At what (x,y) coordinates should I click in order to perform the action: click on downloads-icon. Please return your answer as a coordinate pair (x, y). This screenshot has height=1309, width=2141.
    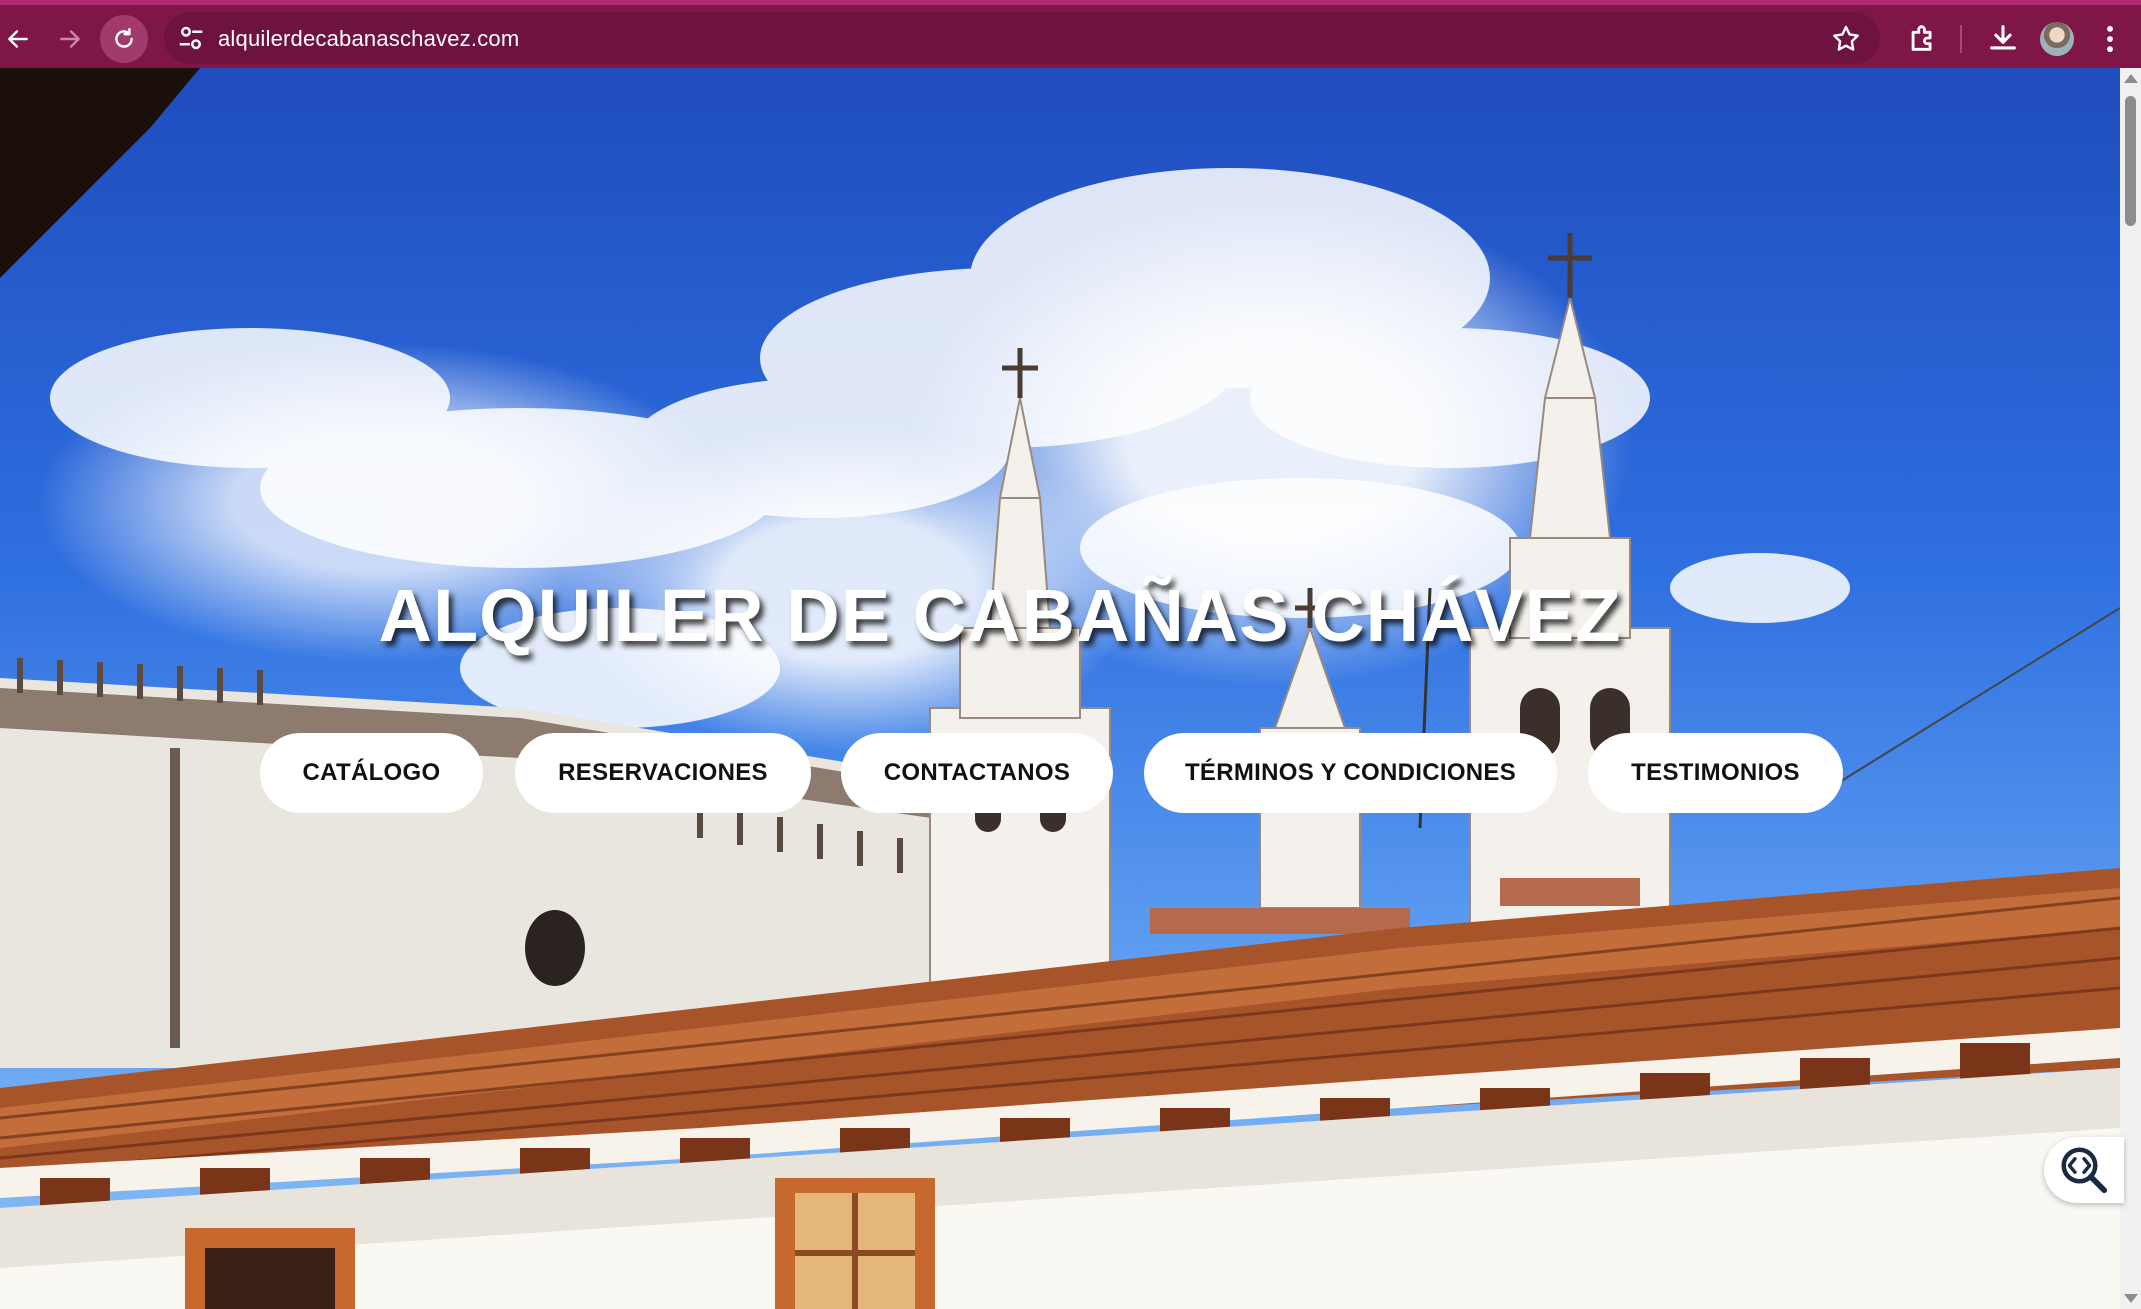
    Looking at the image, I should click on (2003, 38).